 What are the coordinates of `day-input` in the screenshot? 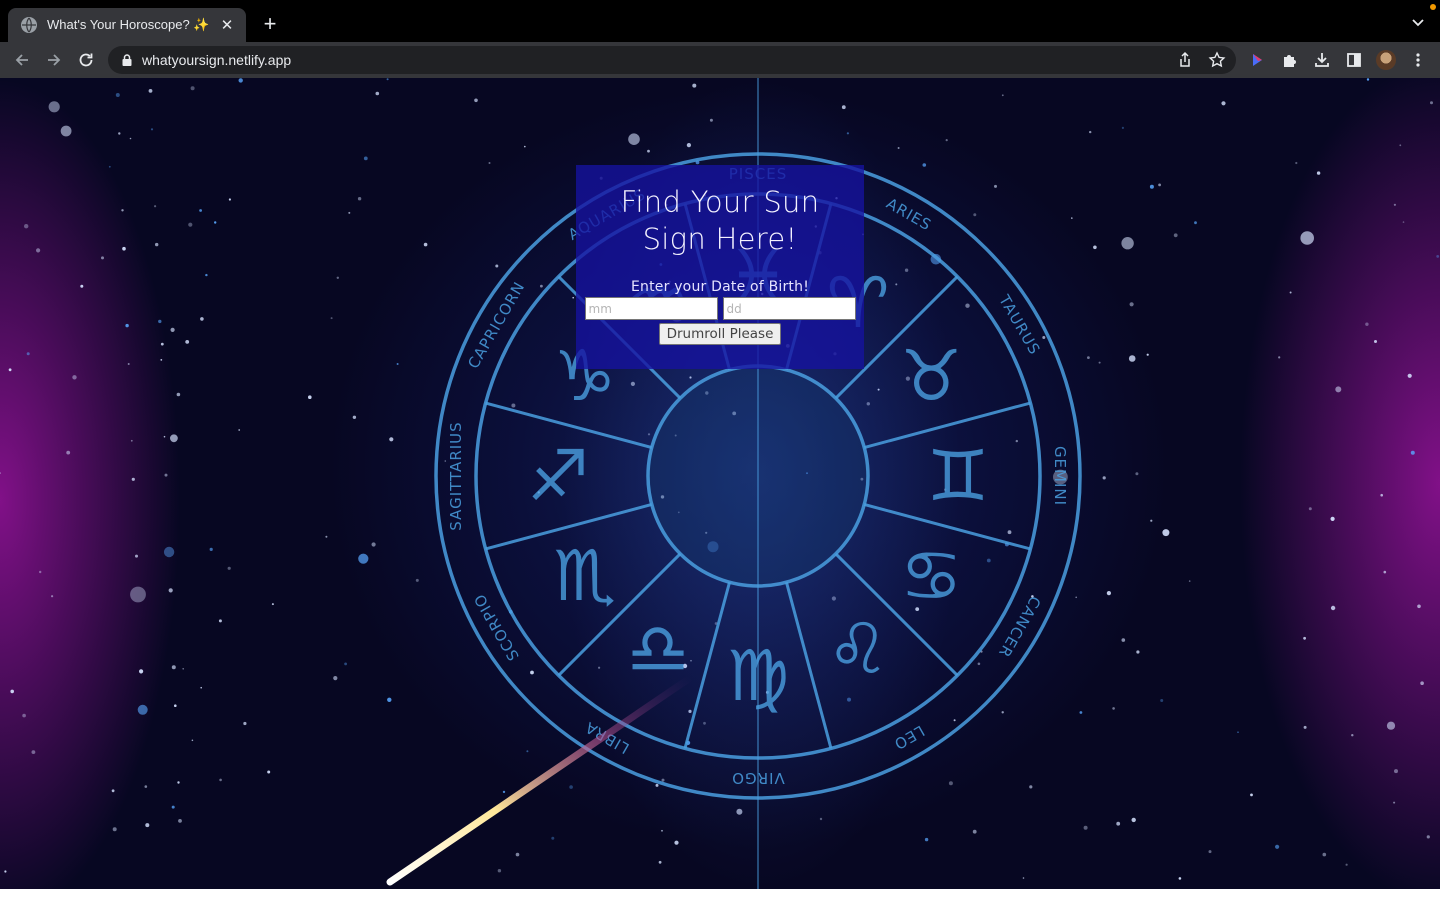 It's located at (789, 308).